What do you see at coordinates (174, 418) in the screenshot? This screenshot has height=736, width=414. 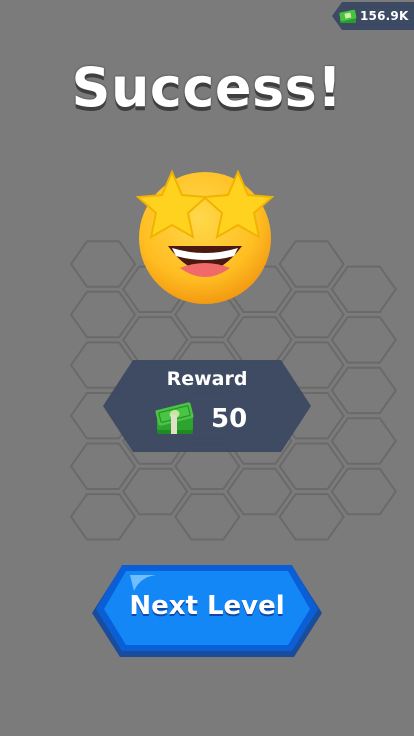 I see `cash-stack-icon` at bounding box center [174, 418].